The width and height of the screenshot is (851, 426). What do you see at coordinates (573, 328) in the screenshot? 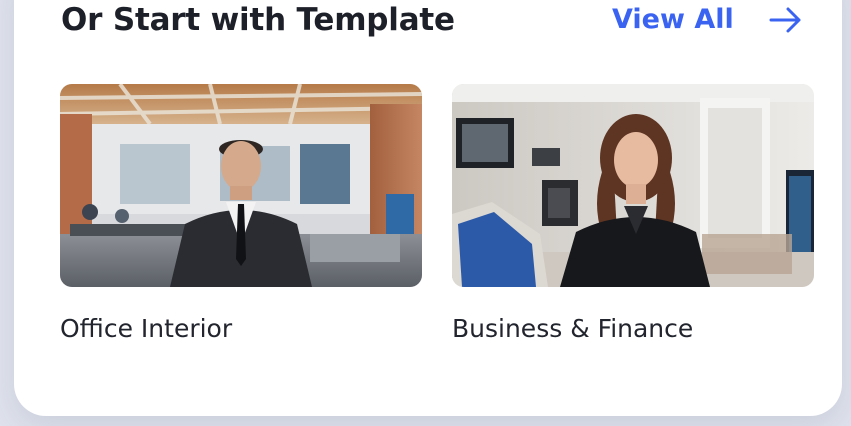
I see `template-label: Business & Finance` at bounding box center [573, 328].